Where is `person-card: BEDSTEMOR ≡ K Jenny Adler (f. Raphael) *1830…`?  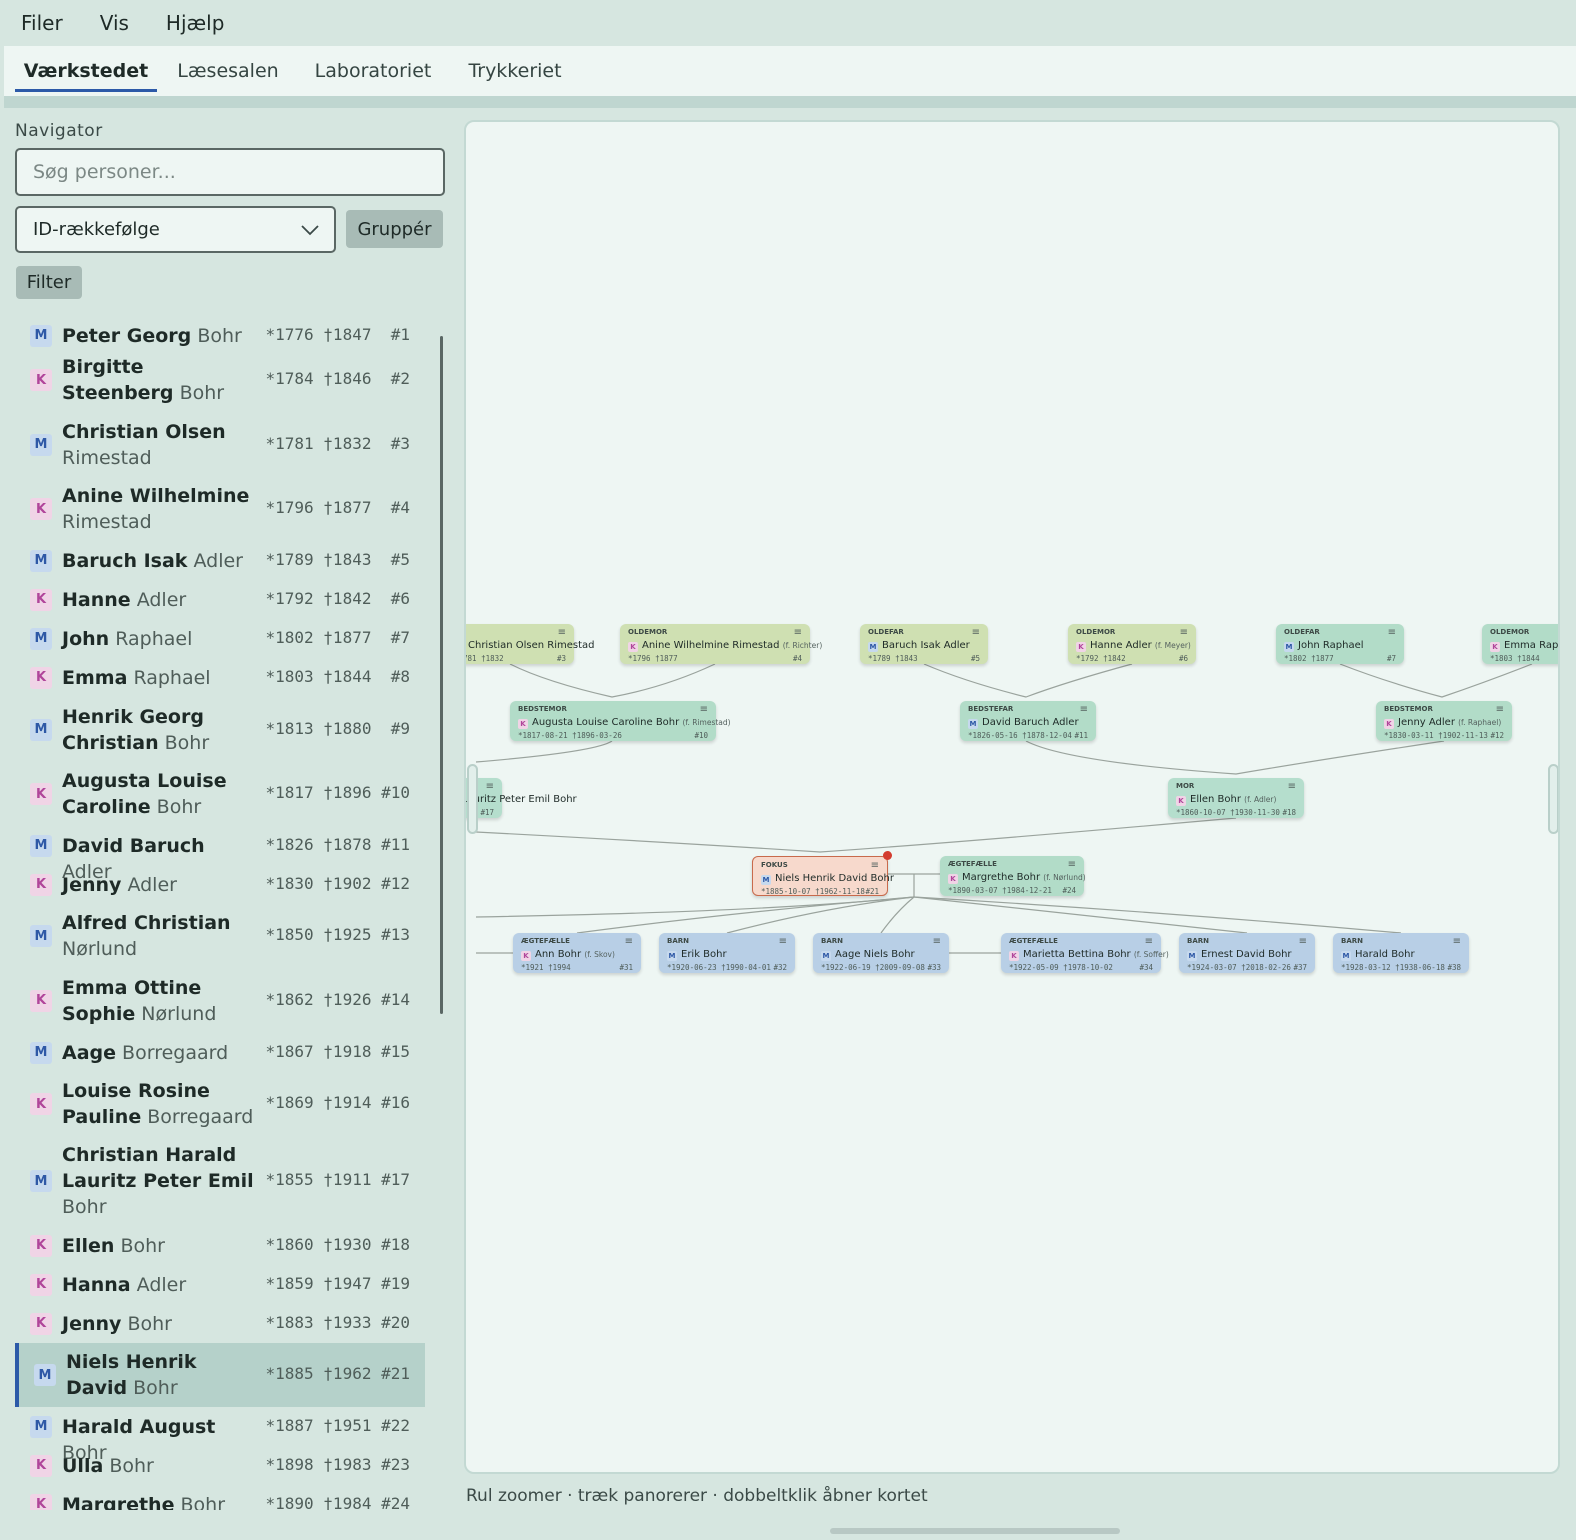 person-card: BEDSTEMOR ≡ K Jenny Adler (f. Raphael) *1830… is located at coordinates (1444, 721).